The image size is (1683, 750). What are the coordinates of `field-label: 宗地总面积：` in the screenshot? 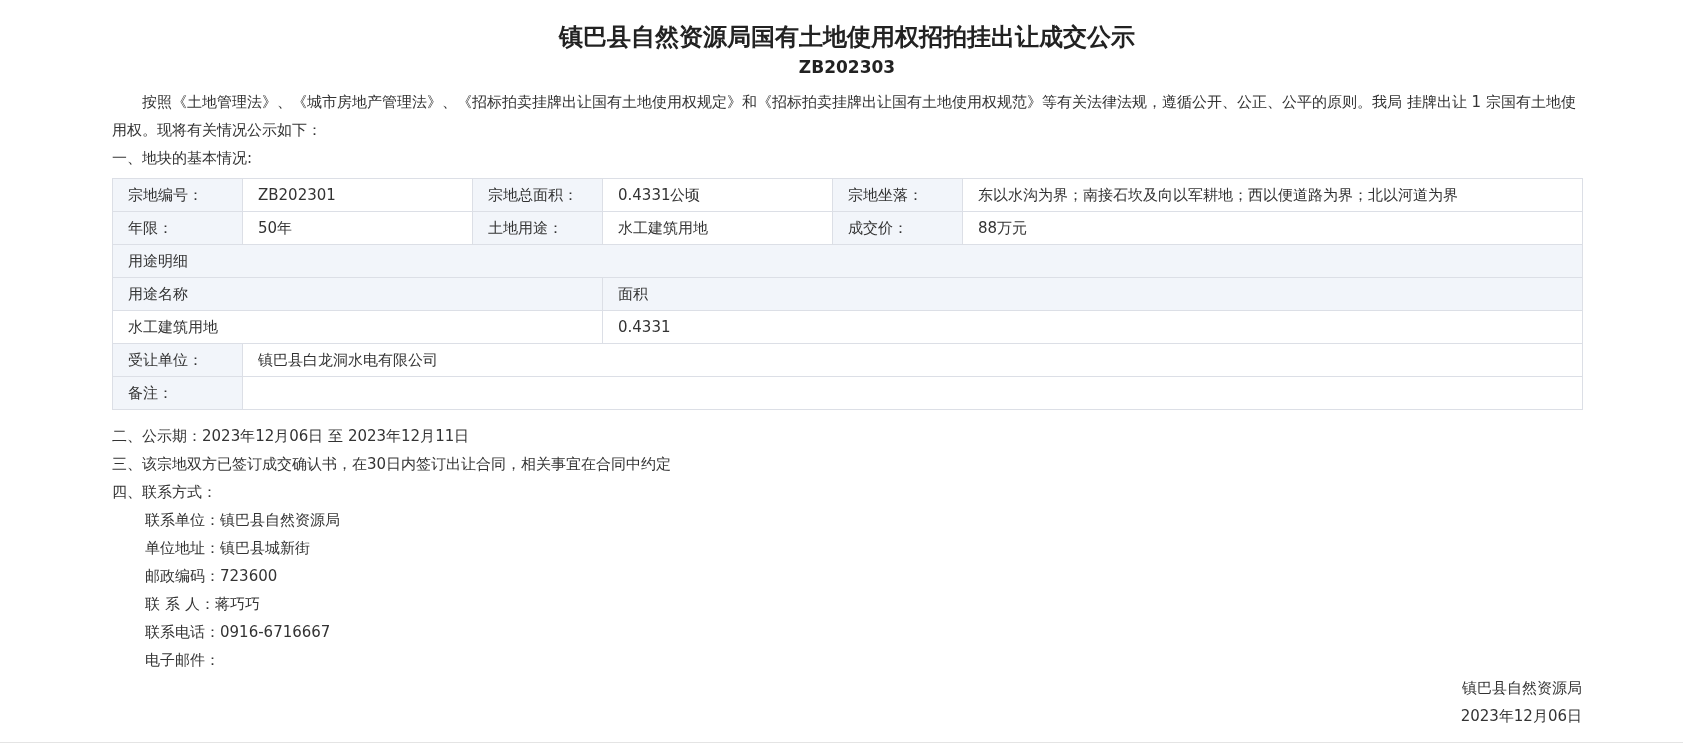 It's located at (537, 195).